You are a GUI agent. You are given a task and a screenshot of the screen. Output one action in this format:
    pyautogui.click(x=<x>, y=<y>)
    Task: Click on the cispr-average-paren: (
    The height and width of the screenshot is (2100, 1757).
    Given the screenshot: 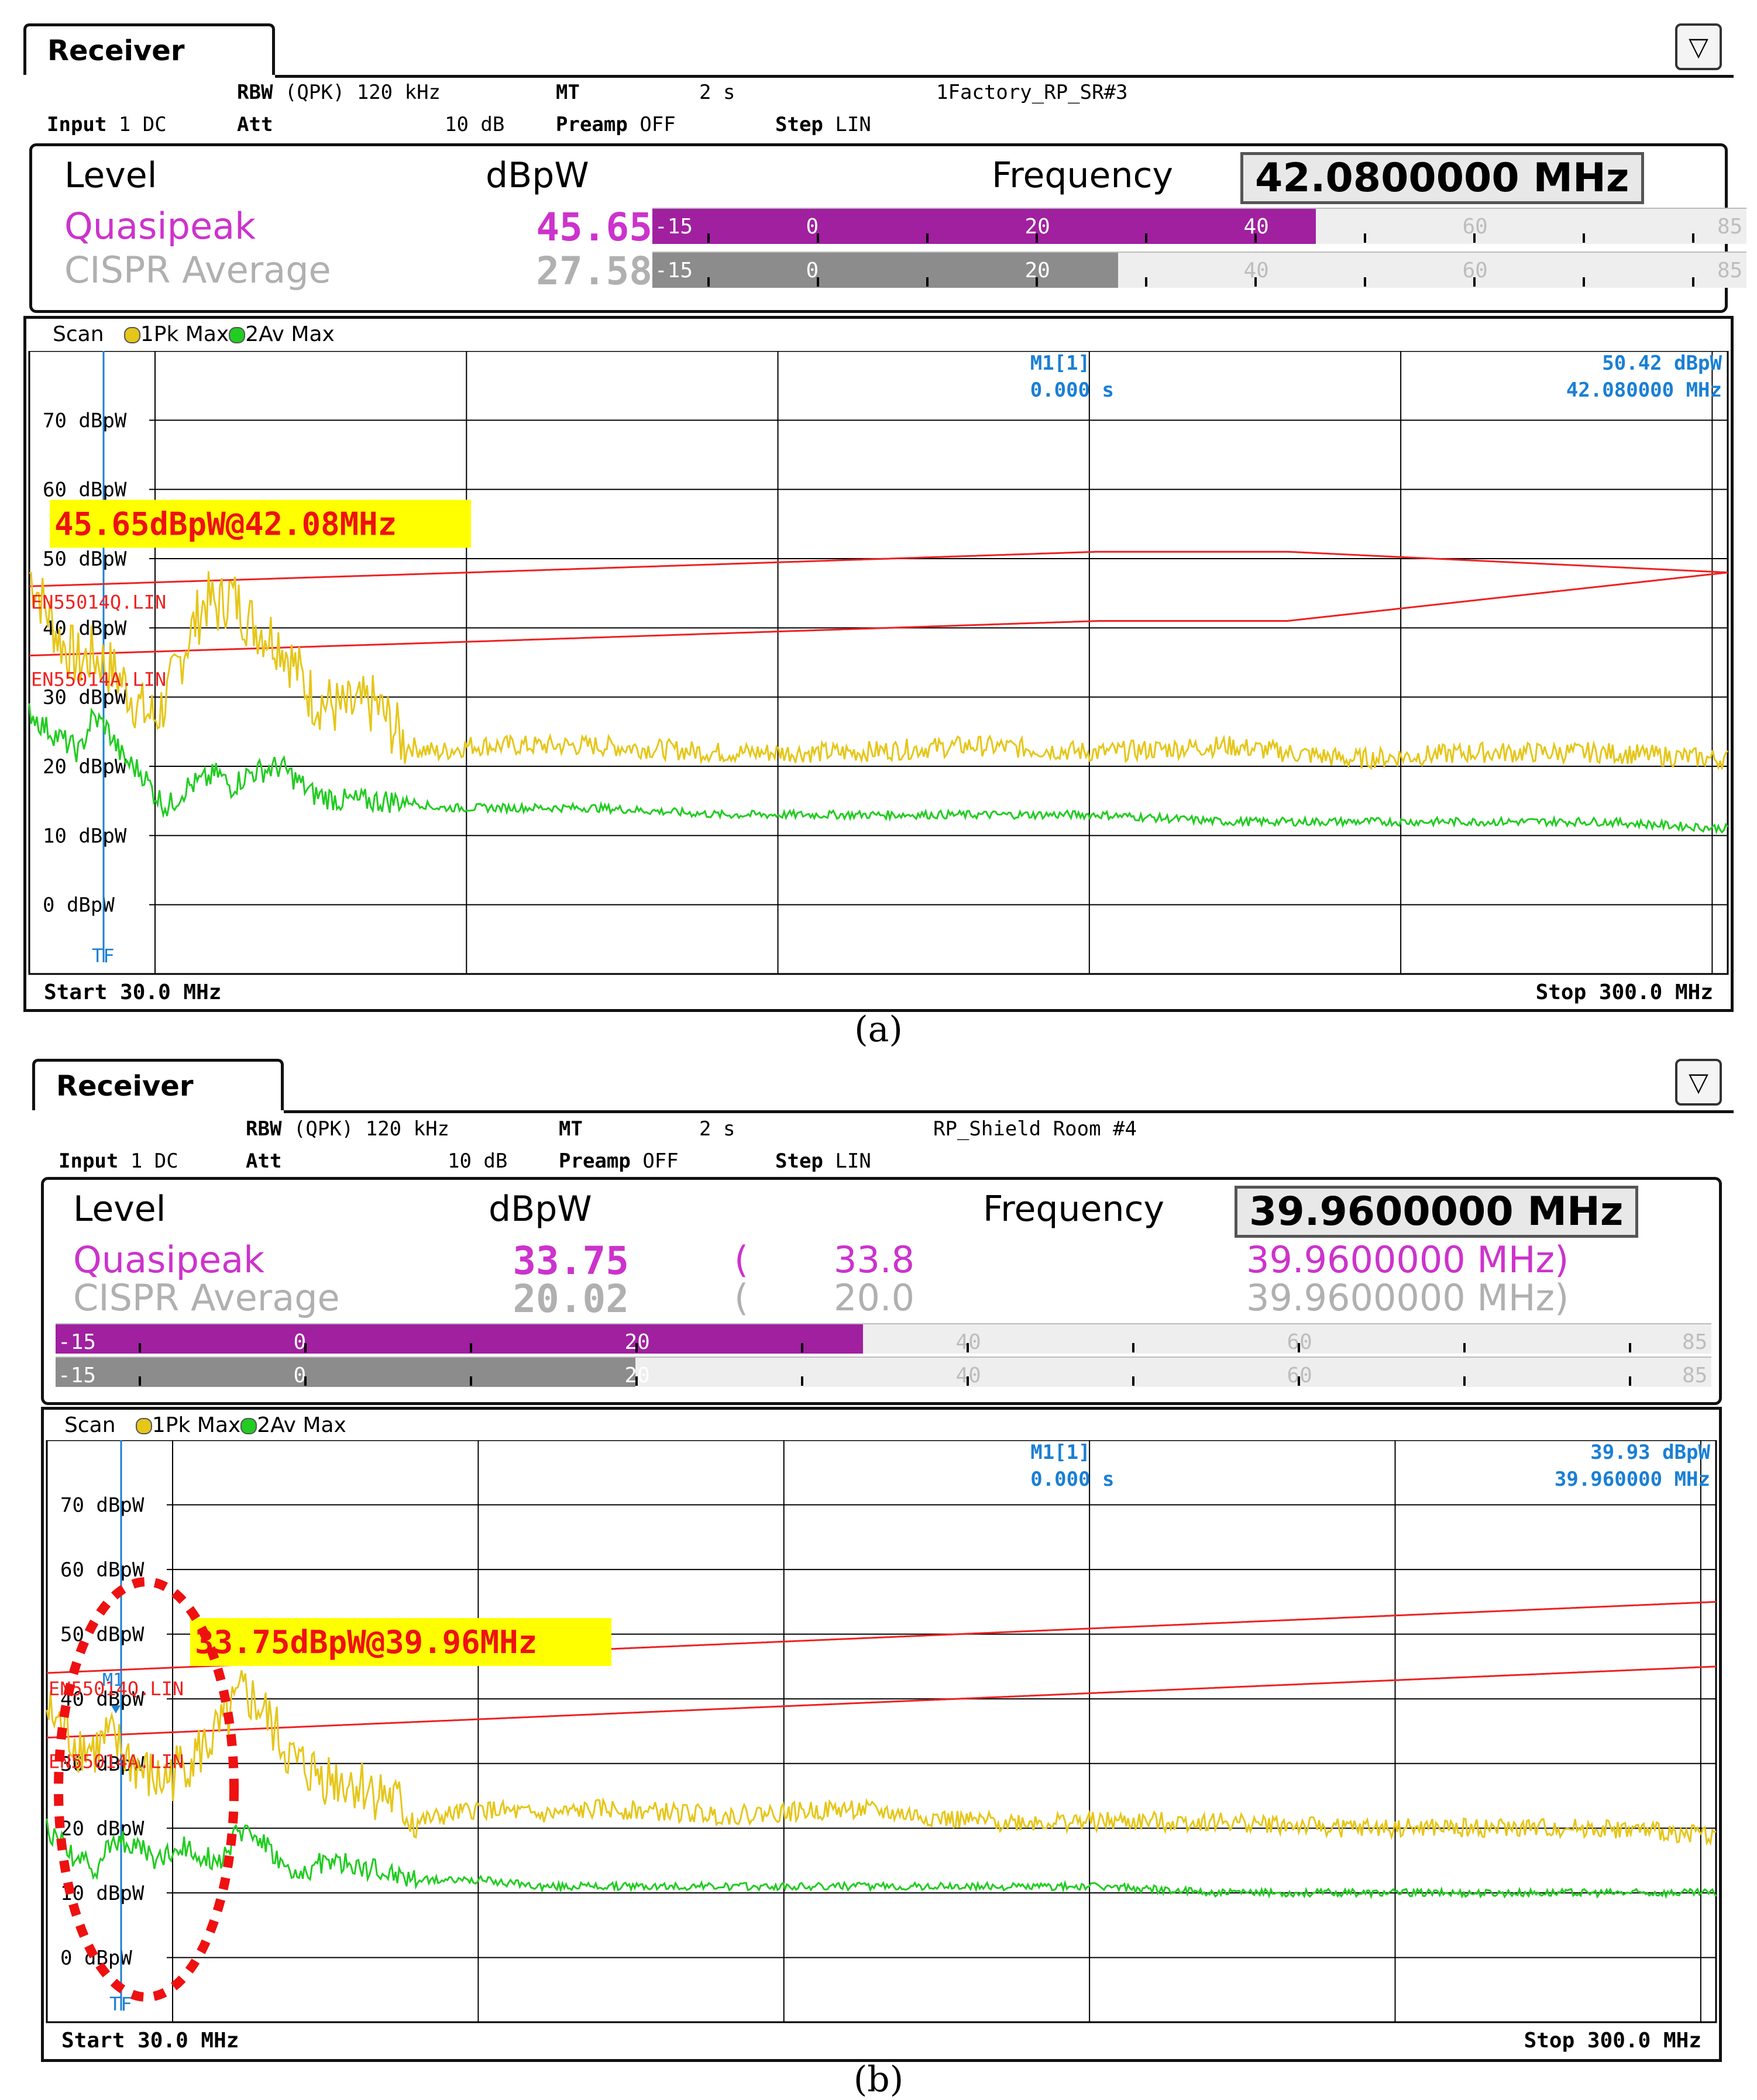 What is the action you would take?
    pyautogui.click(x=741, y=1297)
    